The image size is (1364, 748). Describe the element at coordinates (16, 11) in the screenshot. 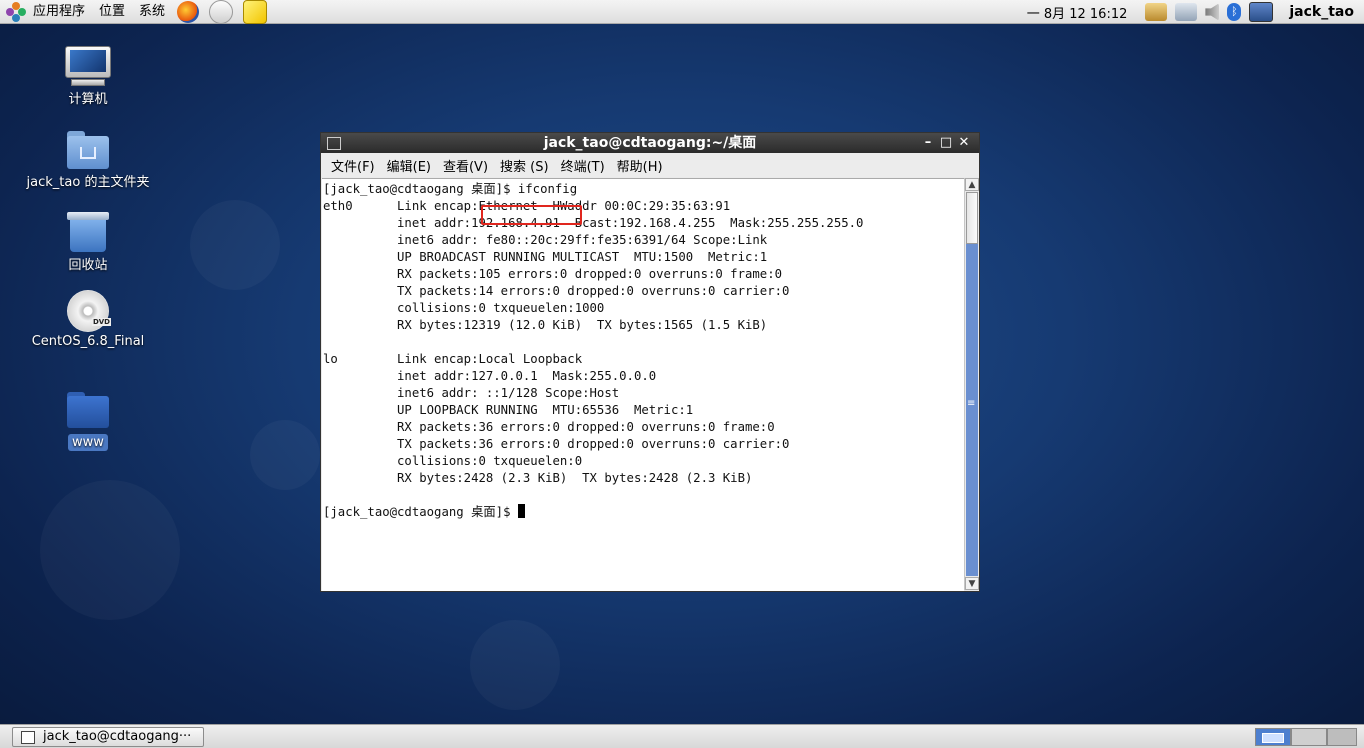

I see `gnome-foot-icon` at that location.